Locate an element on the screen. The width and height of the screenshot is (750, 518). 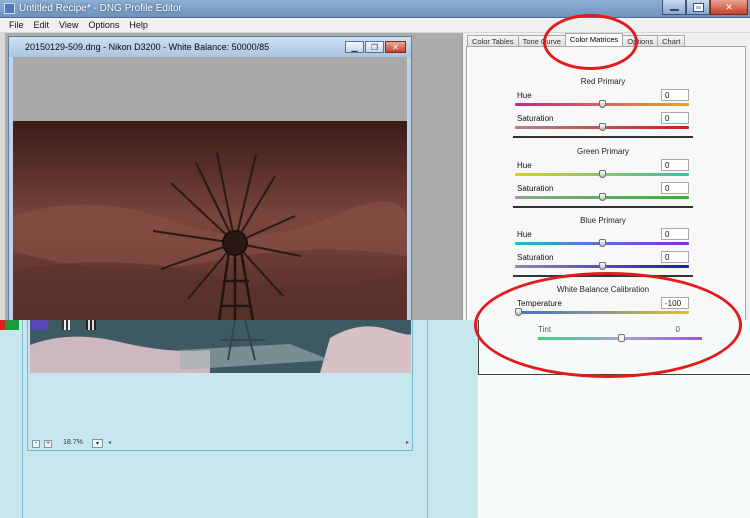
tab-chart: Chart is located at coordinates (671, 40).